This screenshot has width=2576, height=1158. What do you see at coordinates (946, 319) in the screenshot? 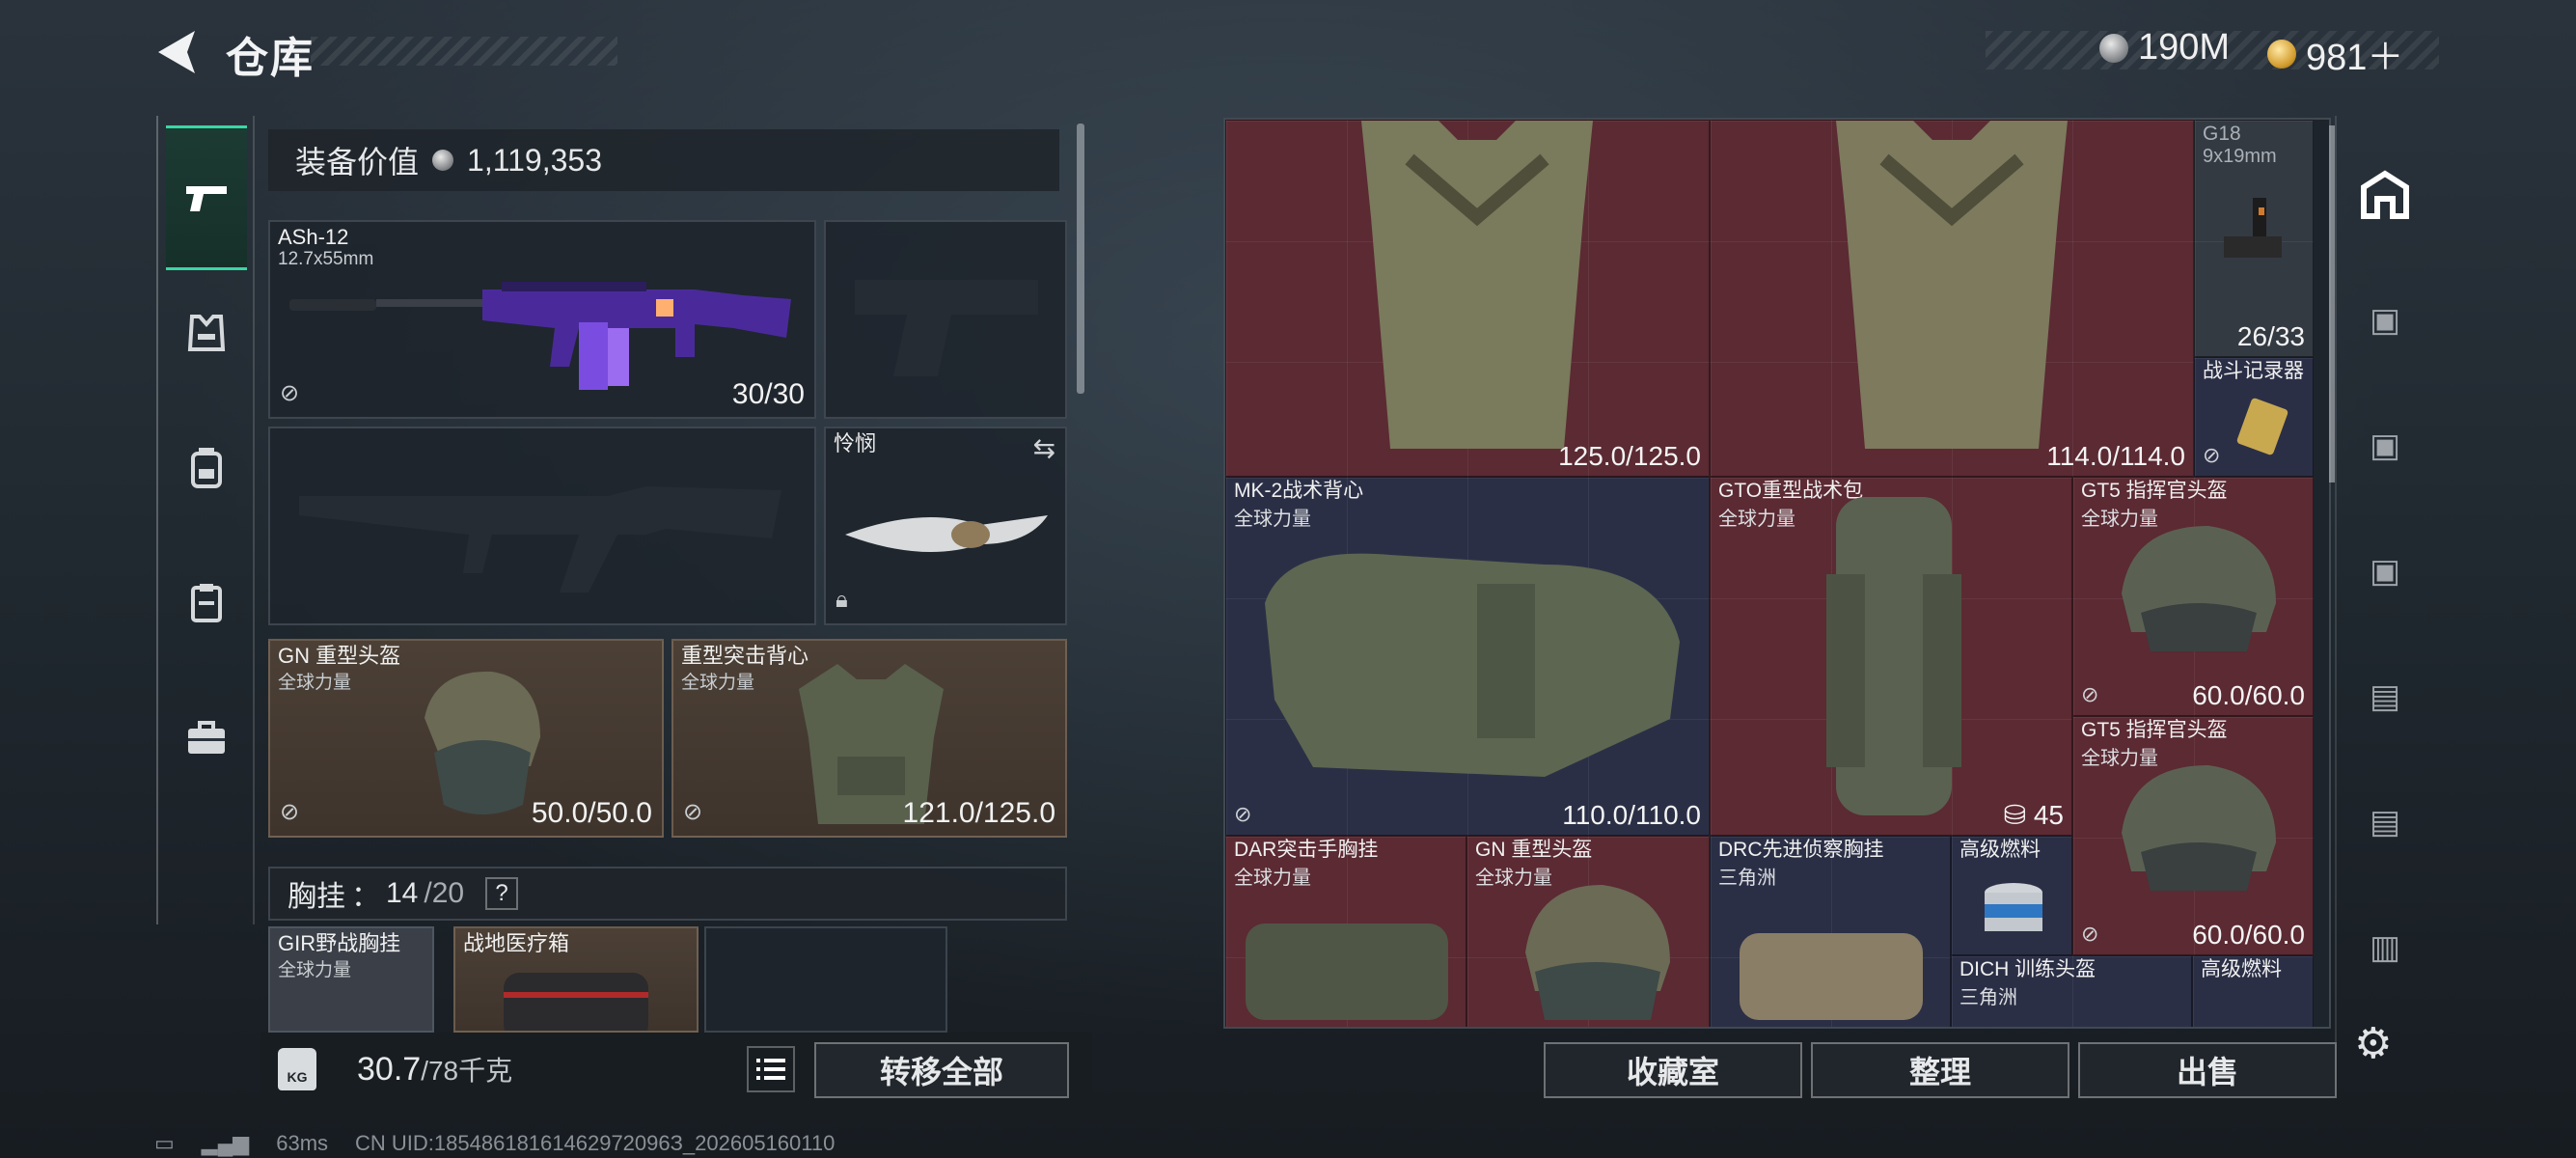
I see `slot-secondary-weapon-empty` at bounding box center [946, 319].